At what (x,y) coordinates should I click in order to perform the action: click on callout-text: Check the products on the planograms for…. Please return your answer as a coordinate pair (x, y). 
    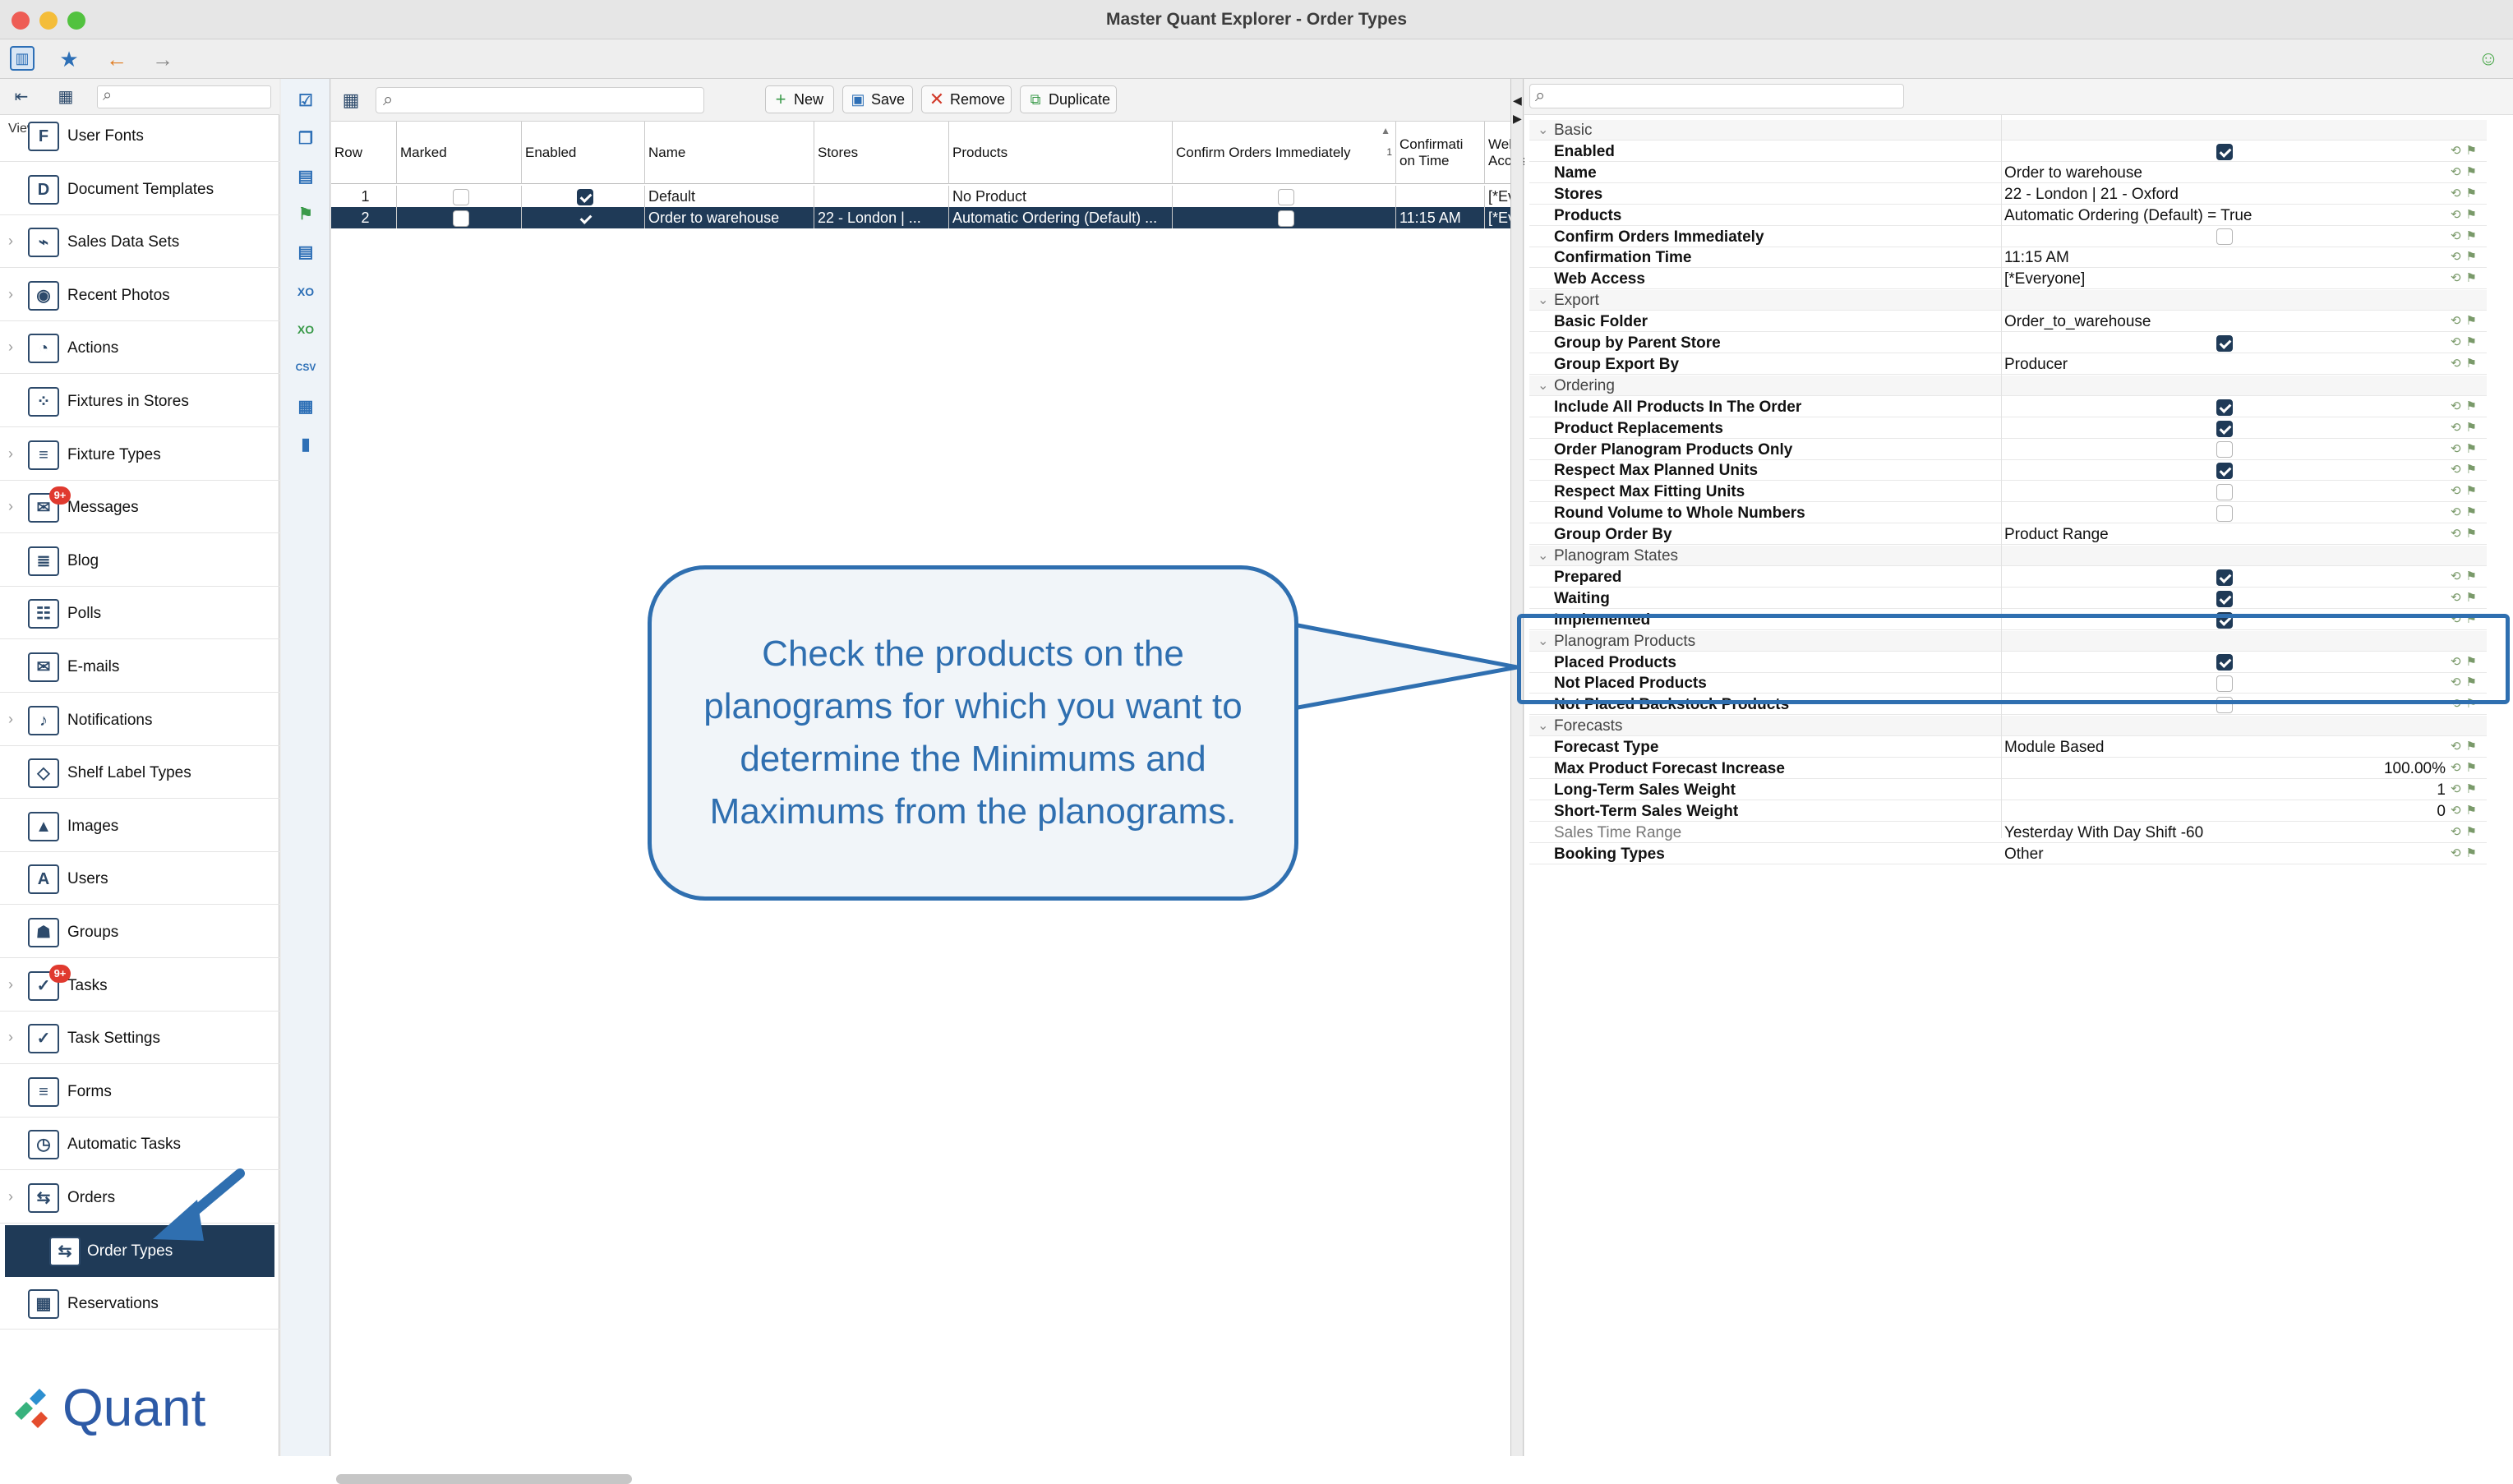
    Looking at the image, I should click on (973, 733).